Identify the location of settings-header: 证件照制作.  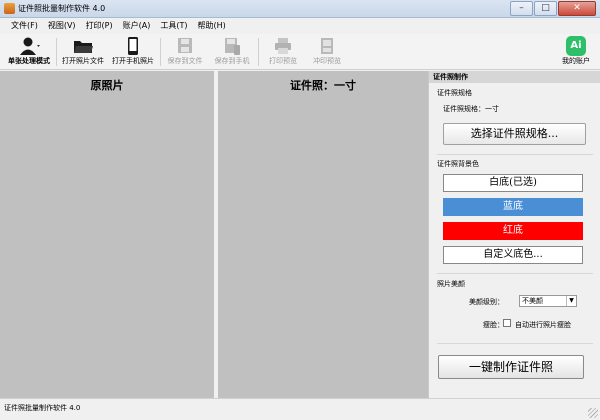
(514, 77).